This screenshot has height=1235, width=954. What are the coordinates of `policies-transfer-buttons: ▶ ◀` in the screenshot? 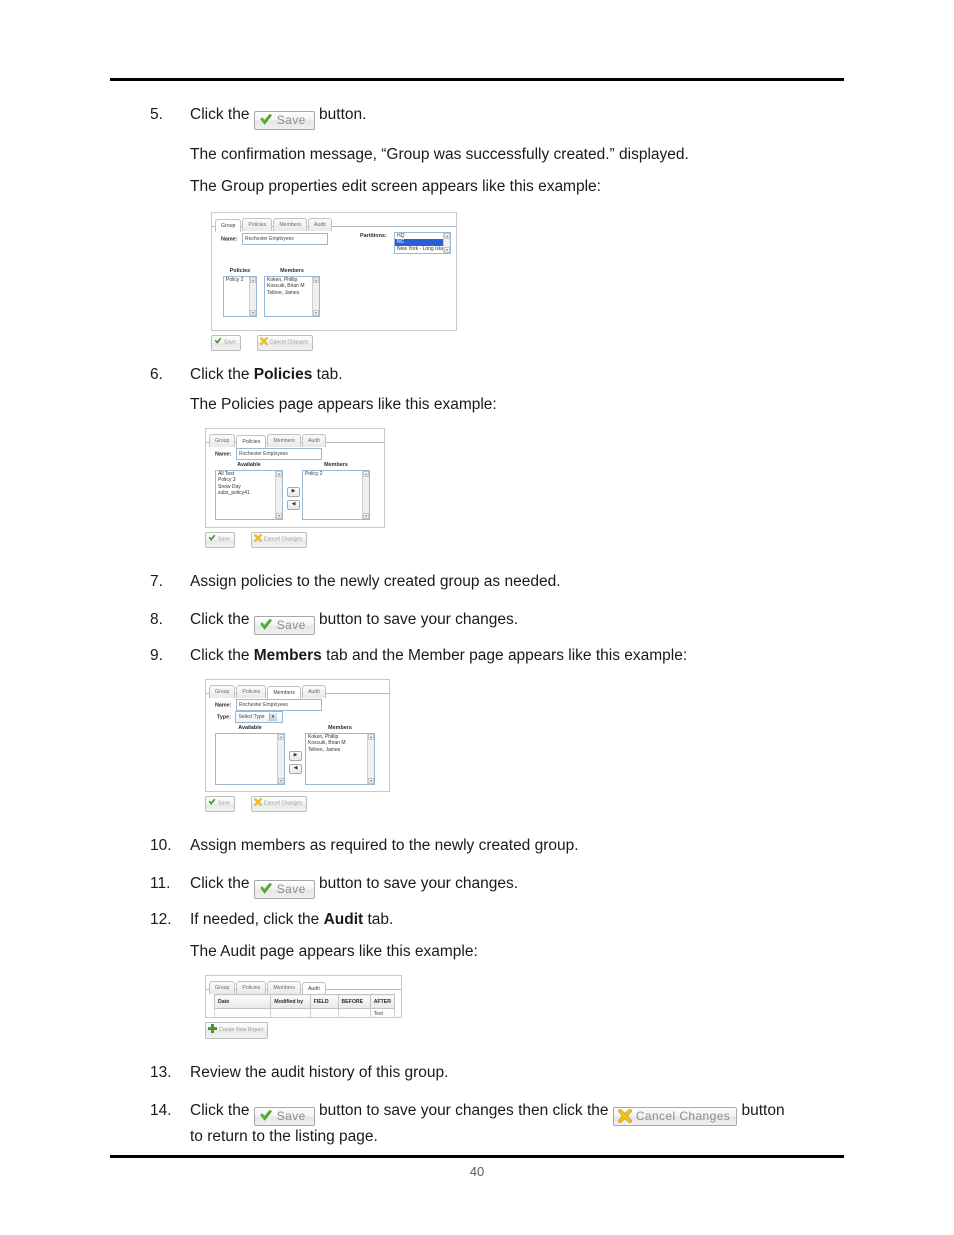 It's located at (293, 500).